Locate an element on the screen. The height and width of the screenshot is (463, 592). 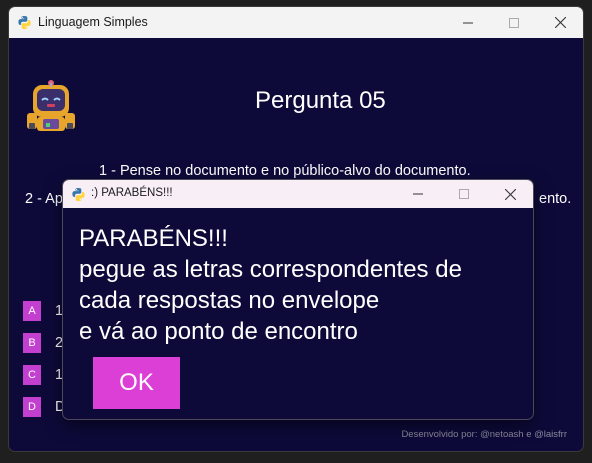
minimize-button is located at coordinates (468, 22).